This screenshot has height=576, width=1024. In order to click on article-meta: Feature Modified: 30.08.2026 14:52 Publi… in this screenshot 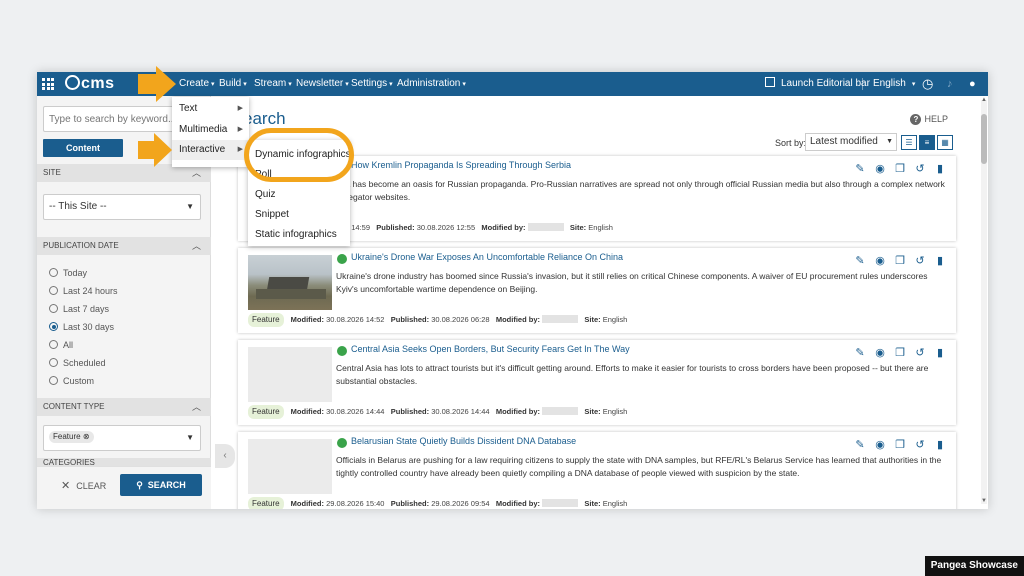, I will do `click(437, 320)`.